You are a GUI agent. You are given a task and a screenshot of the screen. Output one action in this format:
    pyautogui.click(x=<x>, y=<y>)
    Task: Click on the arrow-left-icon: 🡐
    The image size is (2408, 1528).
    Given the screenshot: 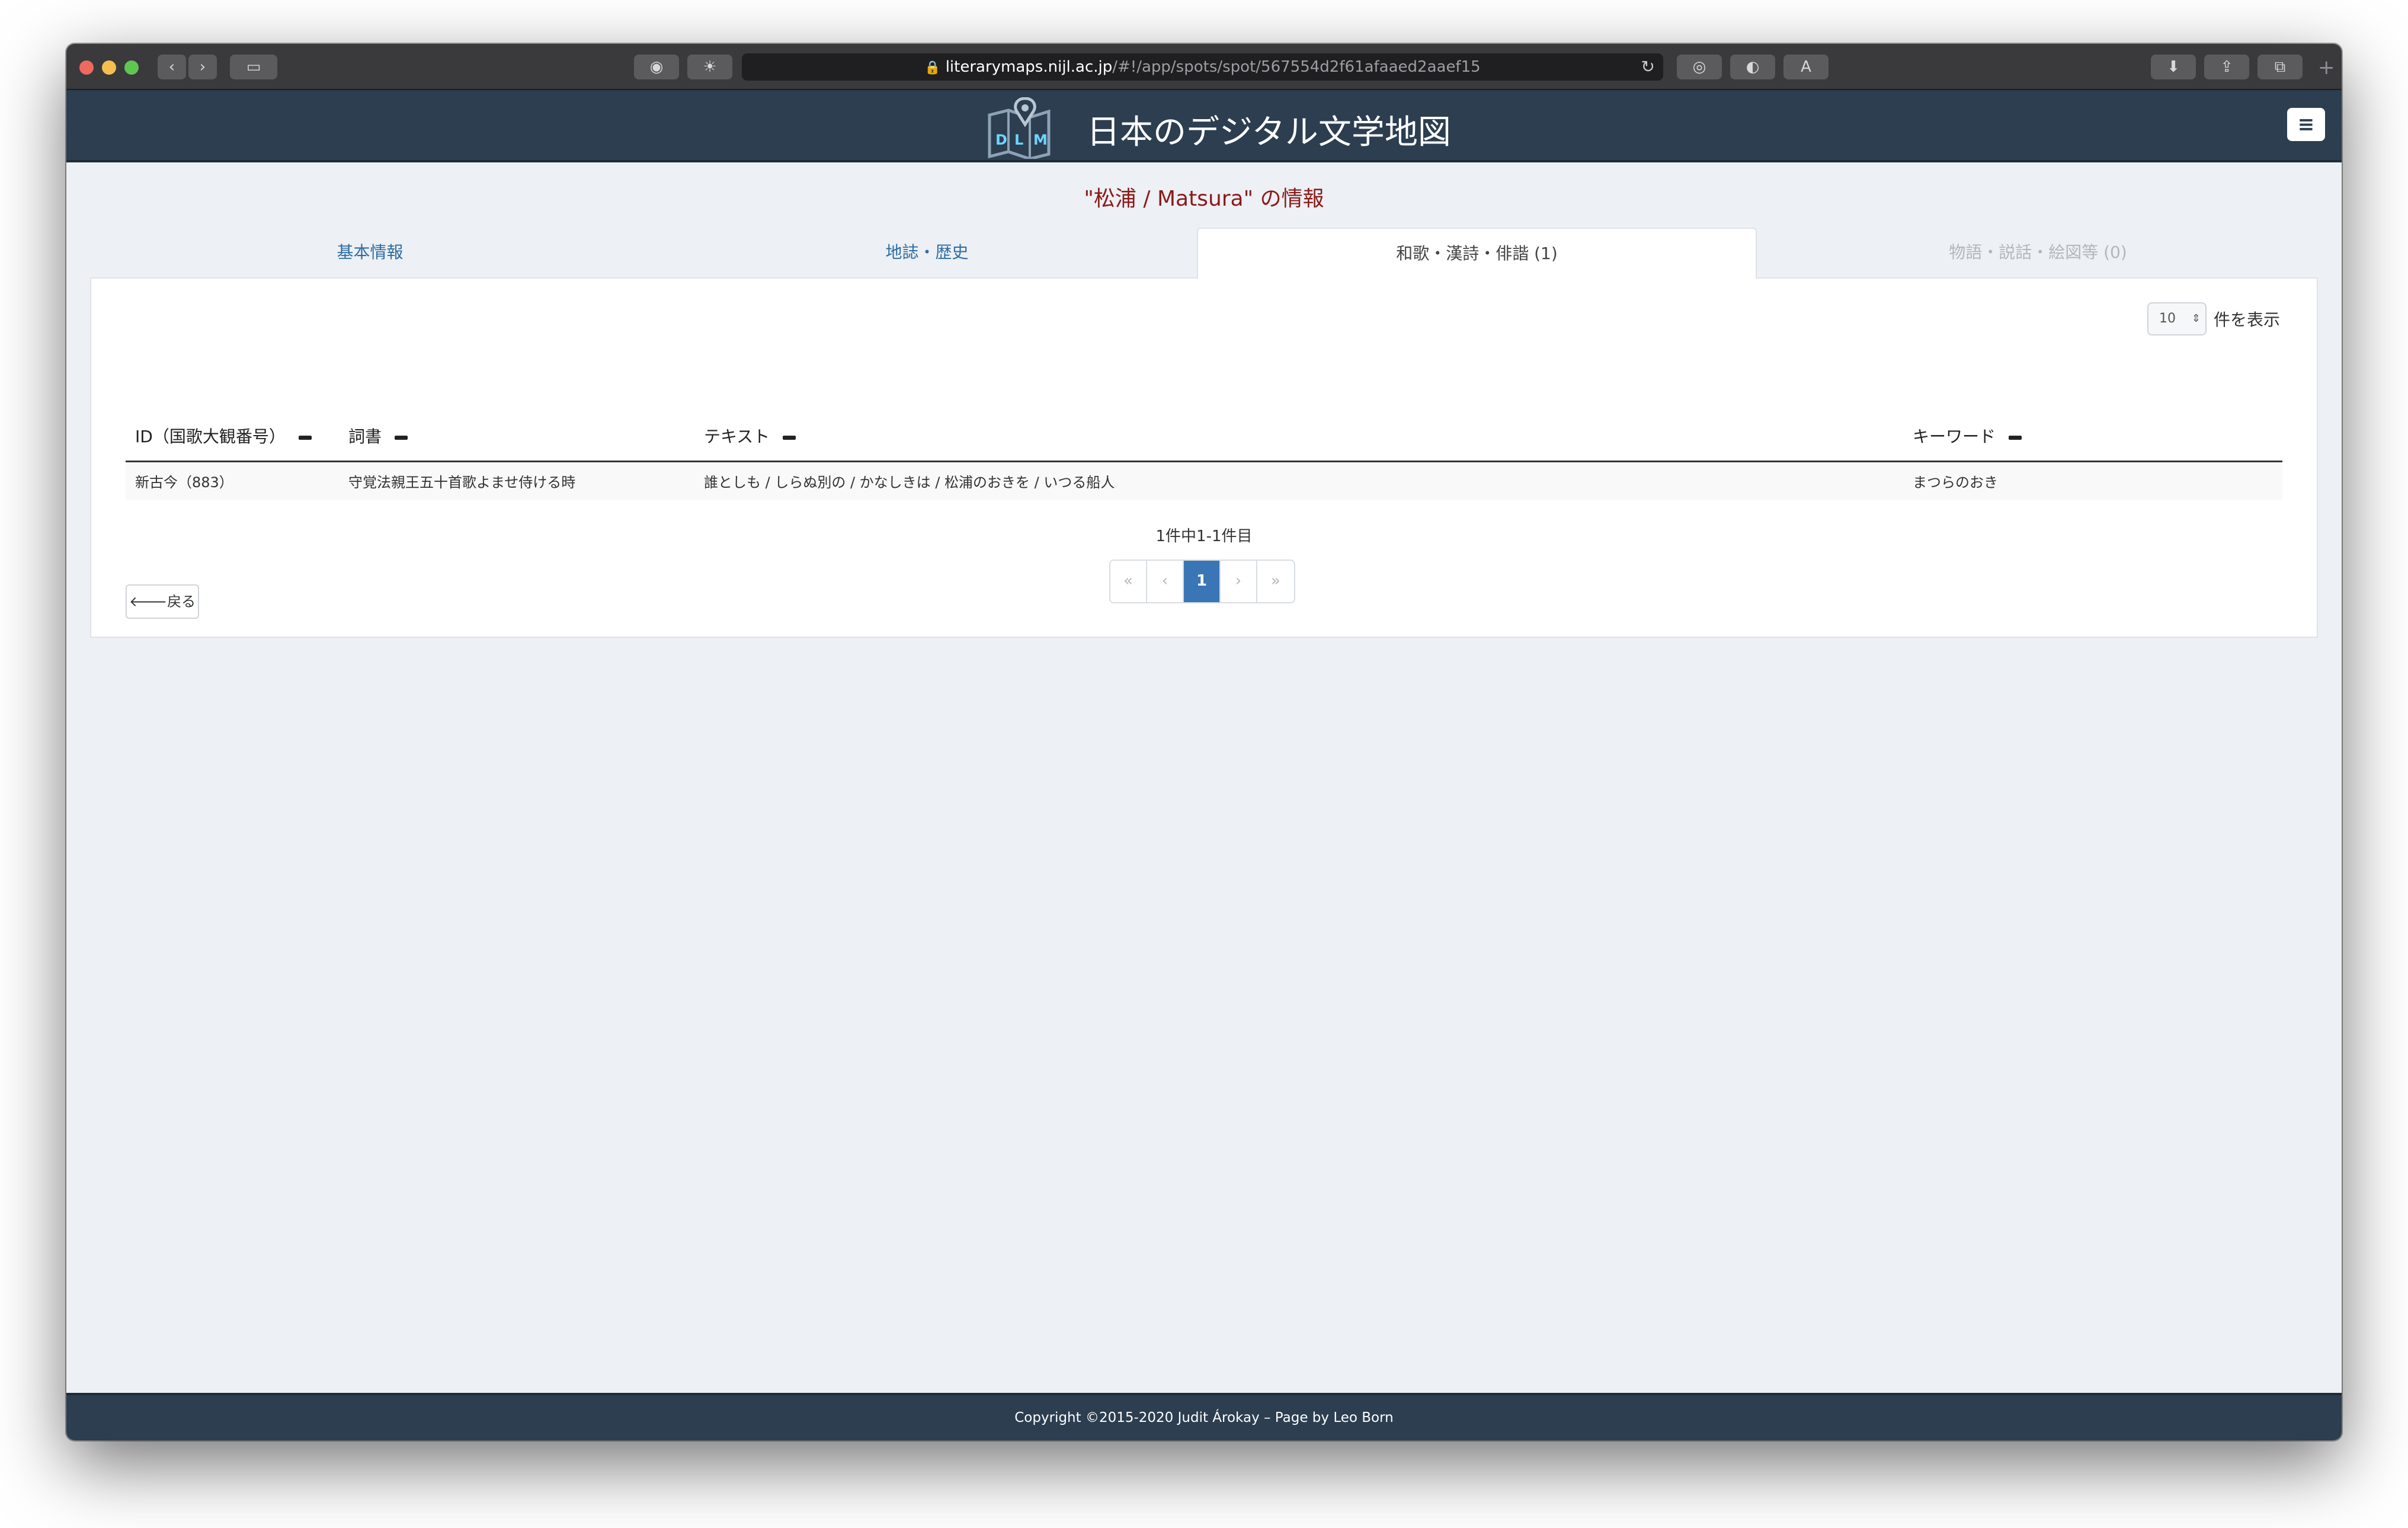 What is the action you would take?
    pyautogui.click(x=148, y=601)
    